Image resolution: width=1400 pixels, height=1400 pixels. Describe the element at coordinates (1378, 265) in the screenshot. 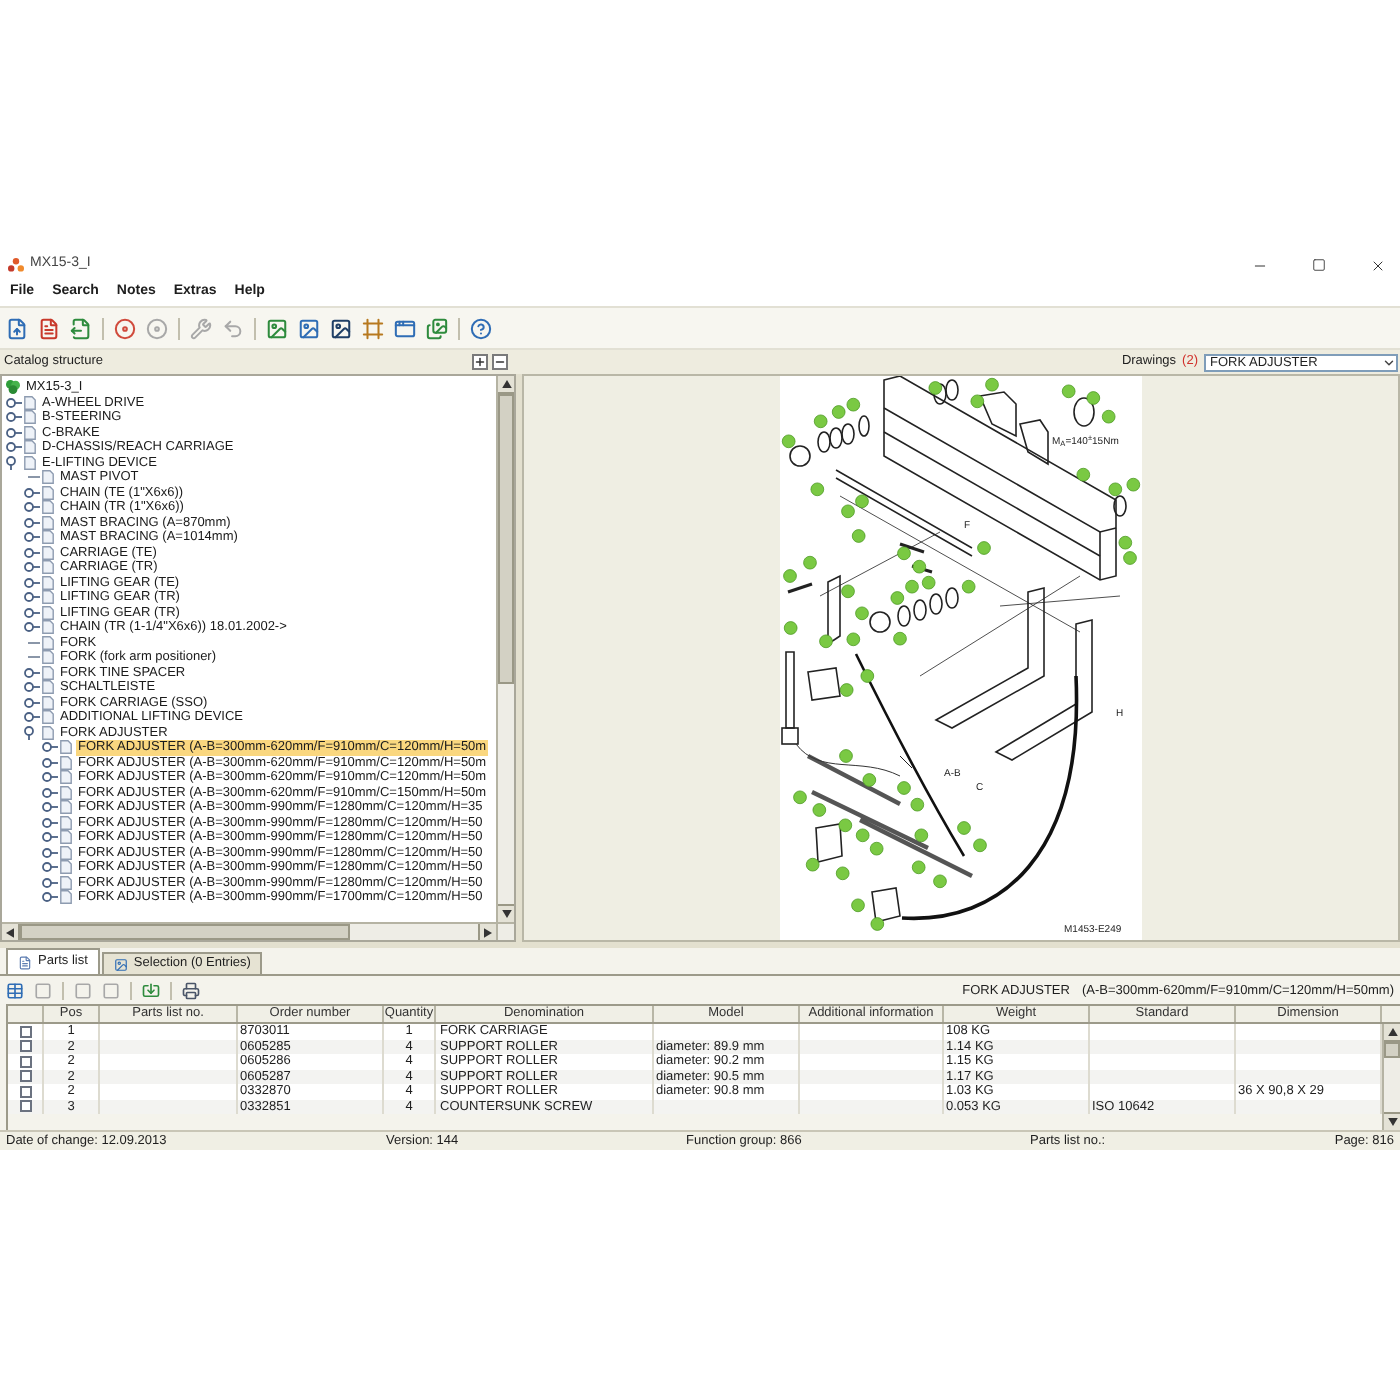

I see `close-icon` at that location.